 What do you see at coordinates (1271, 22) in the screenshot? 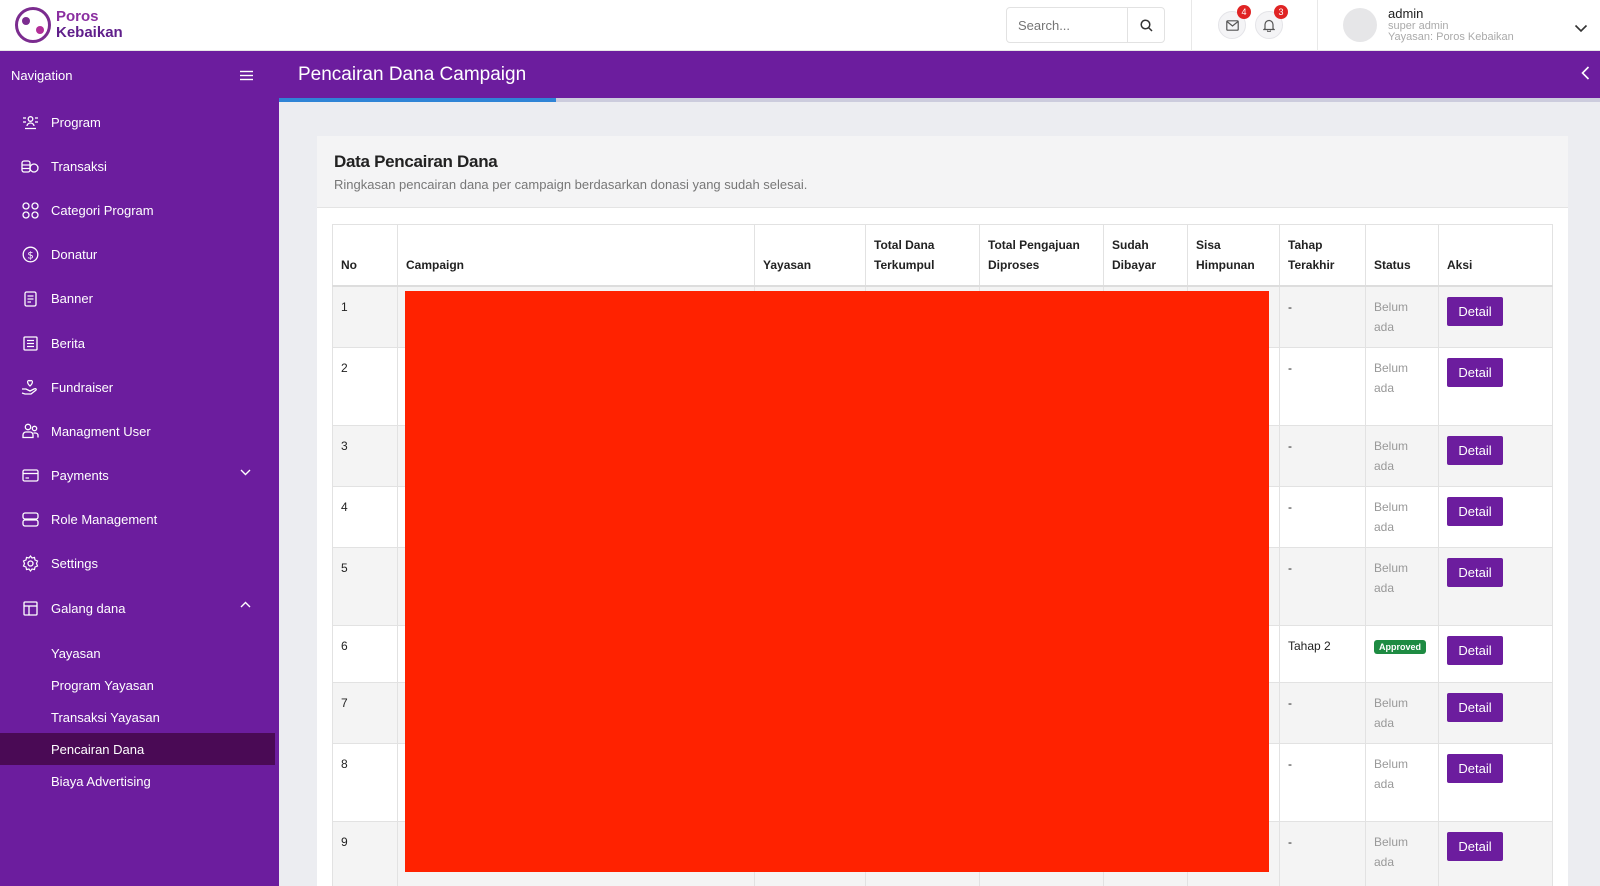
I see `notifications-button: 3` at bounding box center [1271, 22].